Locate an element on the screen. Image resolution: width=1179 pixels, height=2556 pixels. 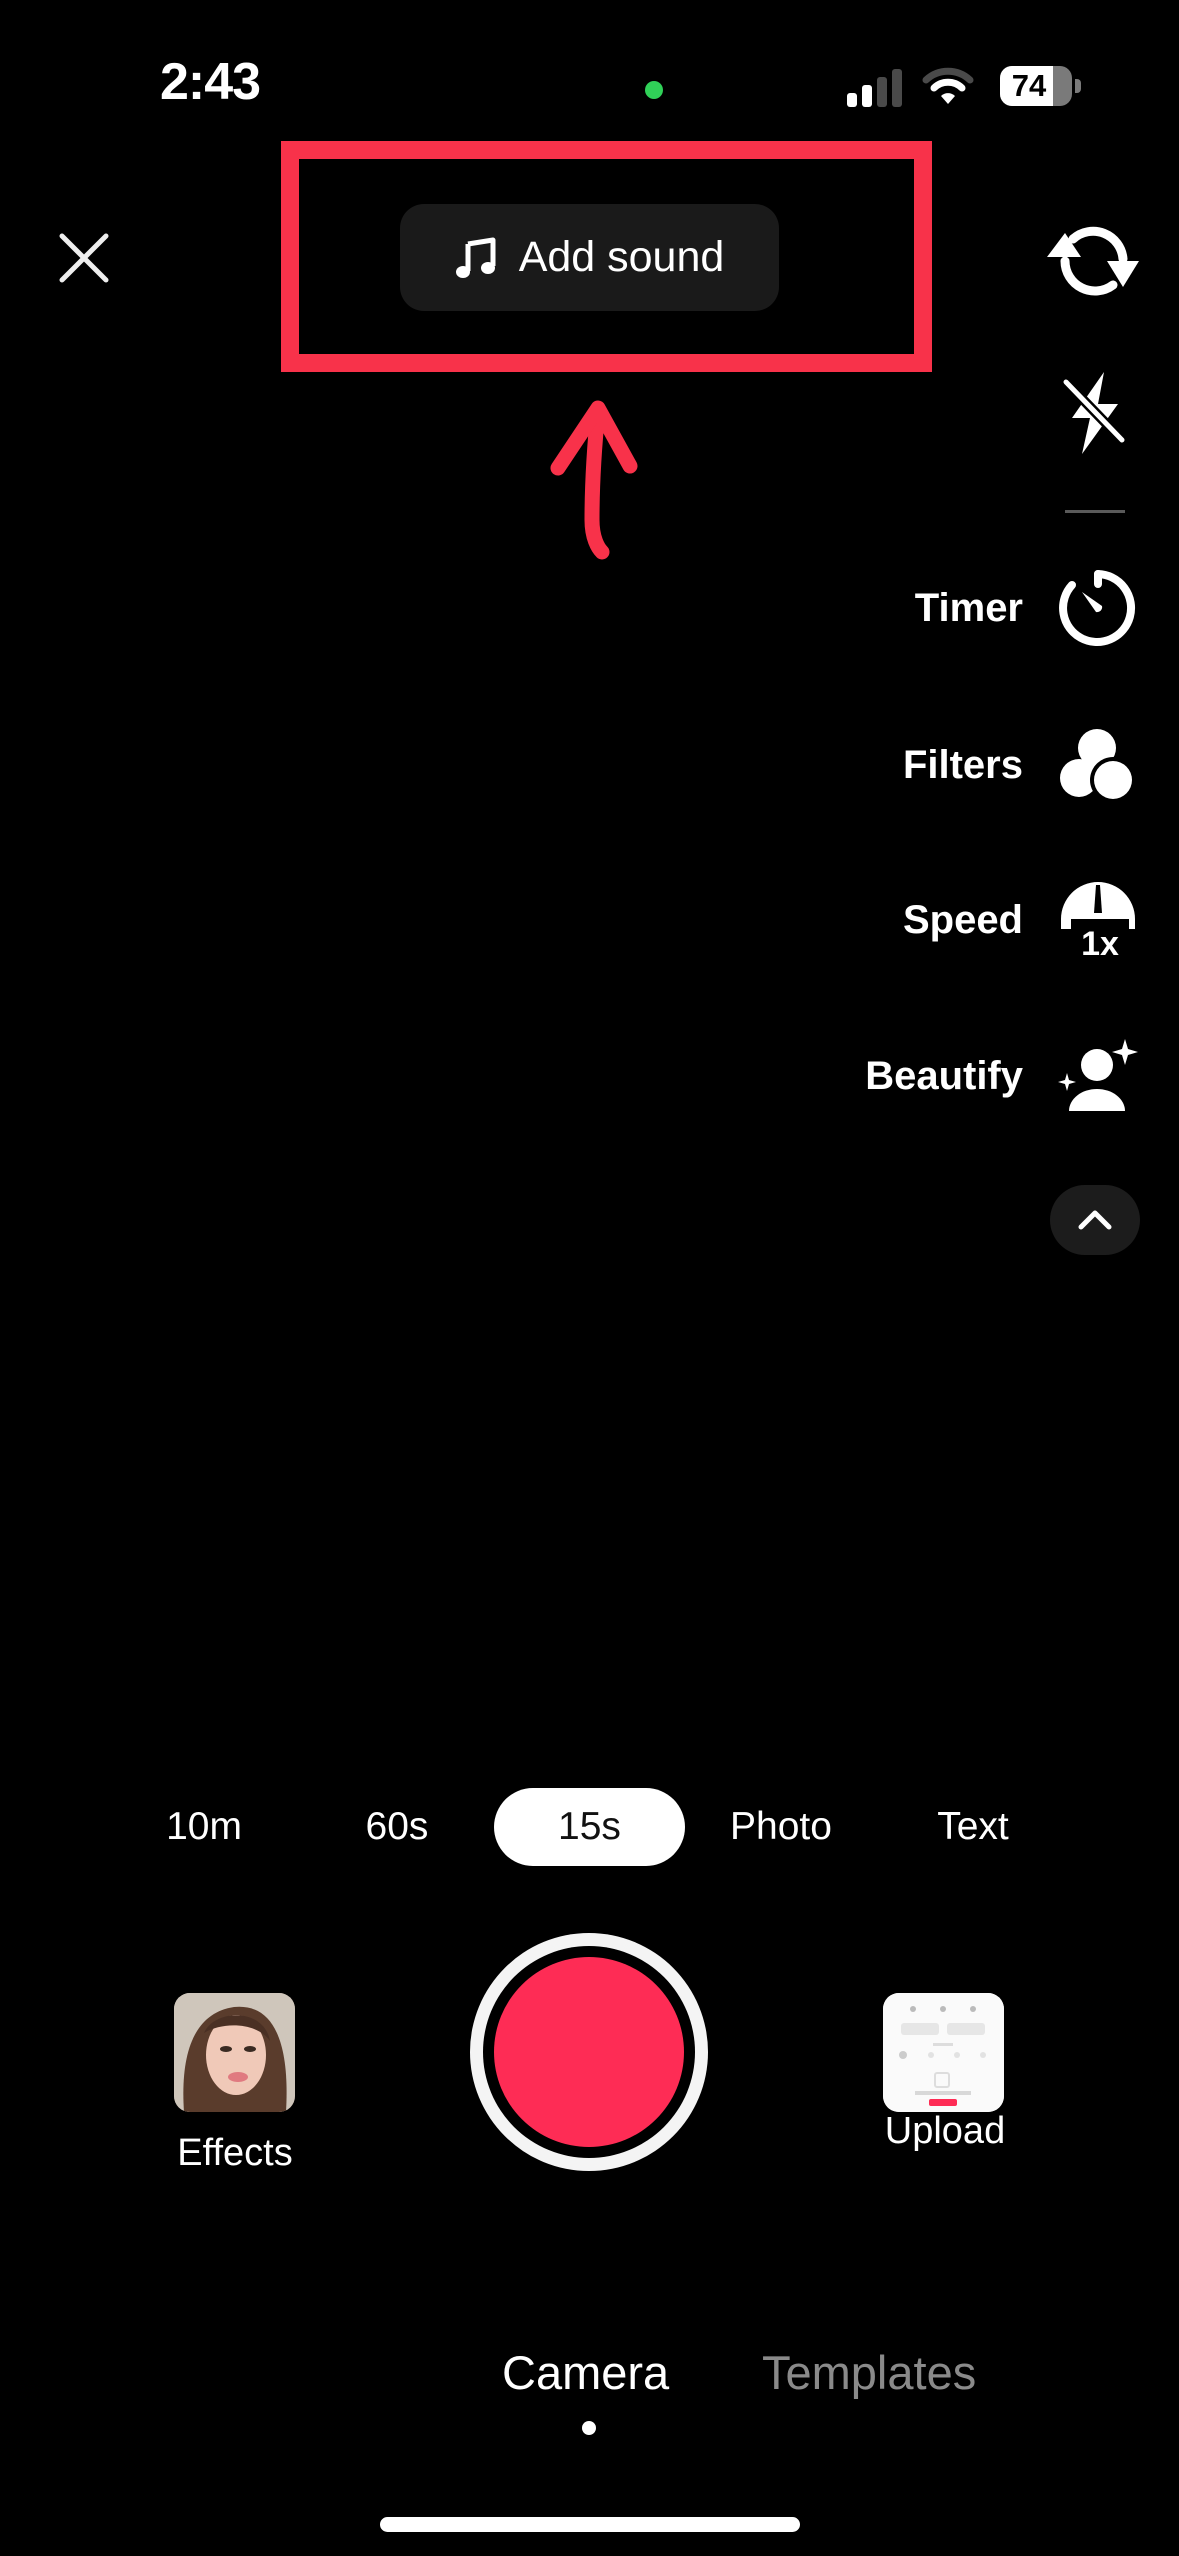
timer-label: Timer is located at coordinates (968, 607).